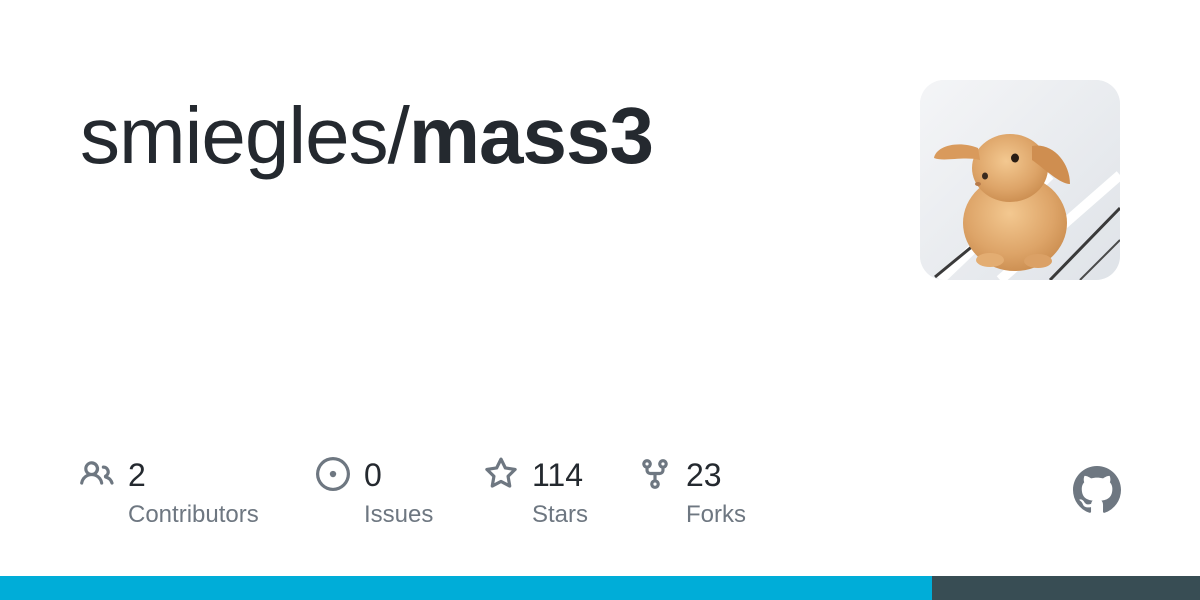 This screenshot has width=1200, height=600. What do you see at coordinates (549, 495) in the screenshot?
I see `stat-stars: 114 Stars` at bounding box center [549, 495].